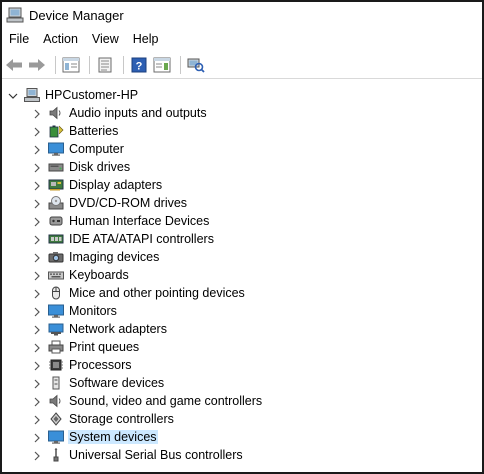  I want to click on tree-item-audio-inputs-and-outputs: Audio inputs and outputs, so click(242, 113).